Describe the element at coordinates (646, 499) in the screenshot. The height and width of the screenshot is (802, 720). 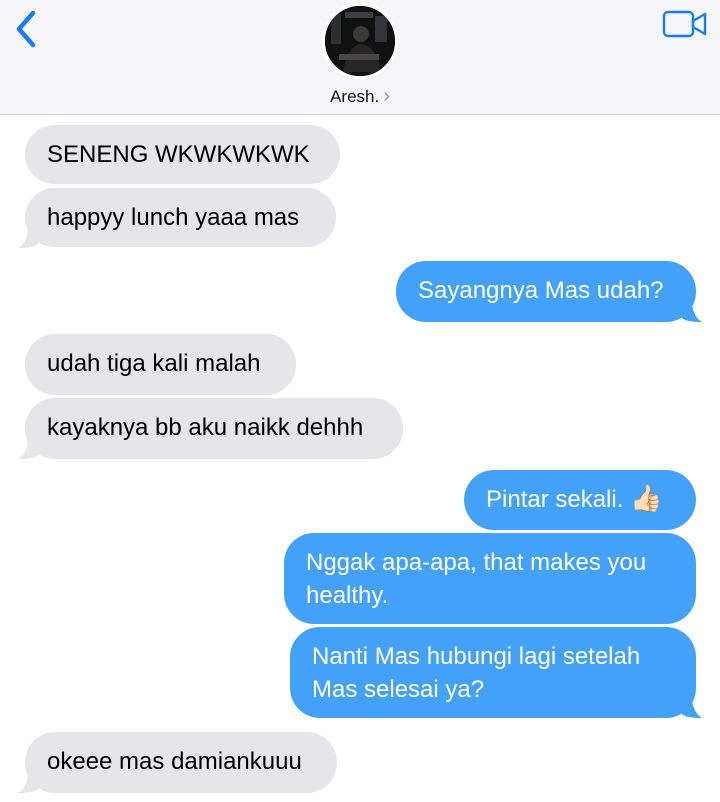
I see `thumbs-up-icon: 👍🏻` at that location.